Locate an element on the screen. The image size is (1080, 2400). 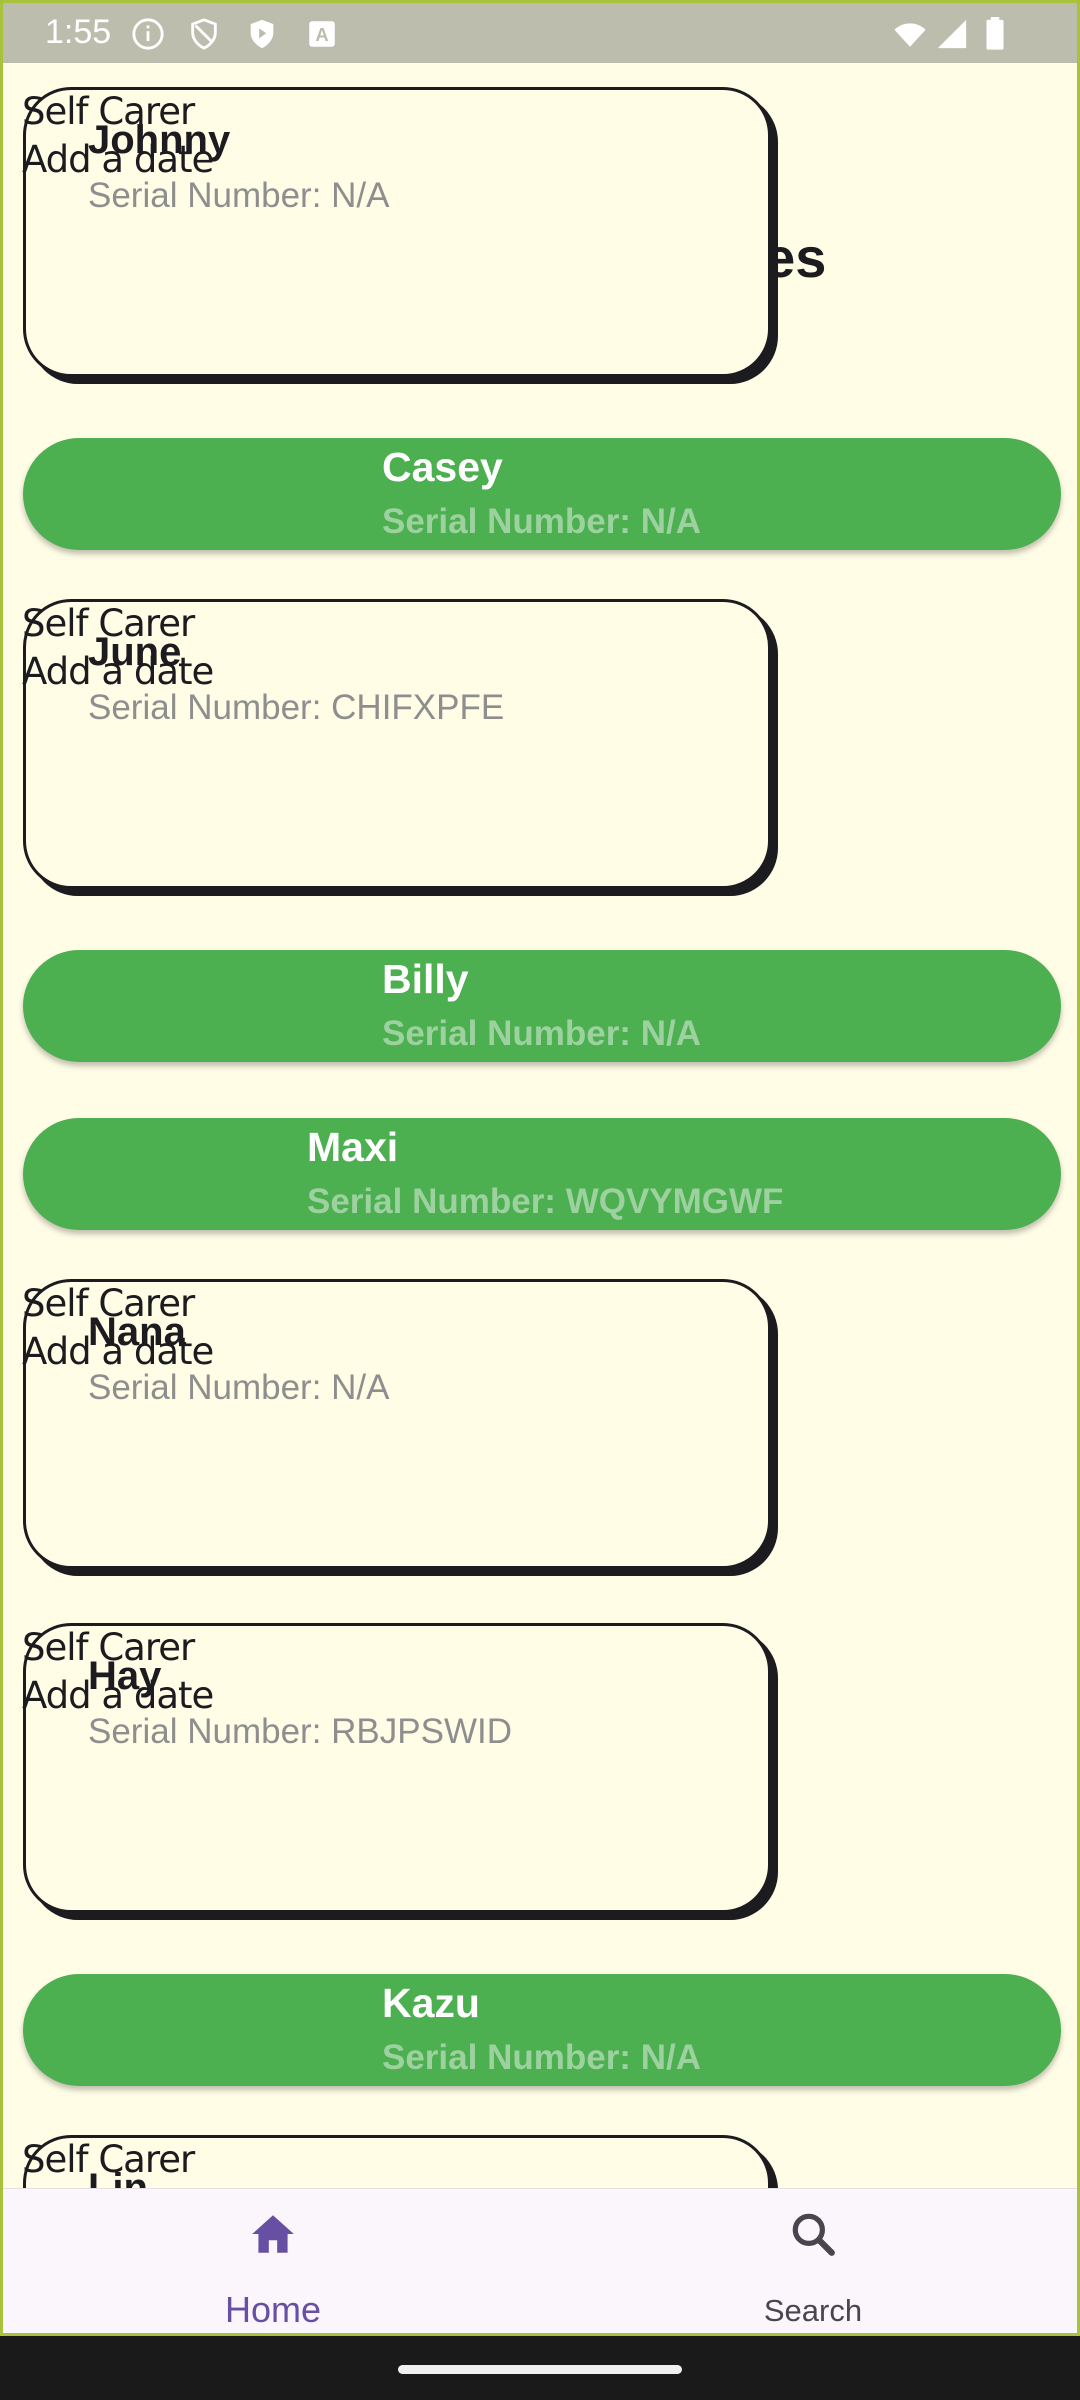
contact-pill: Billy Serial Number: N/A is located at coordinates (542, 1006).